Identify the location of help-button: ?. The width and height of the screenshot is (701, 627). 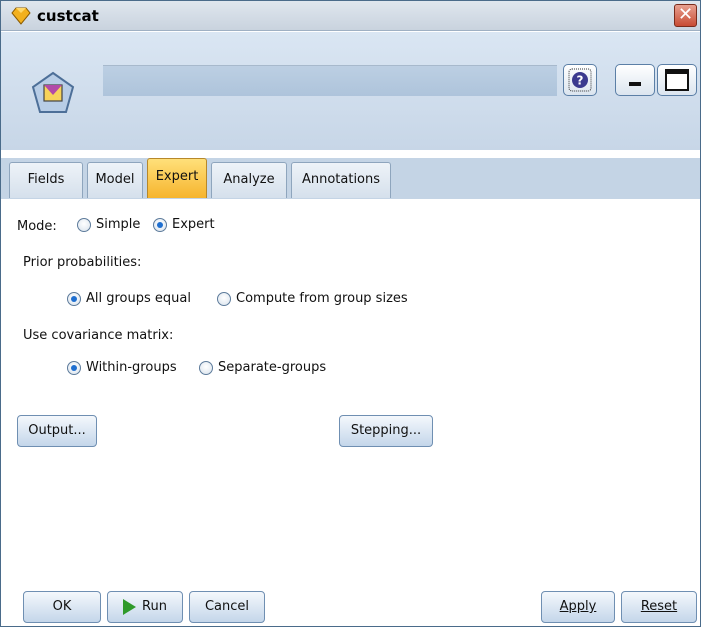
(580, 80).